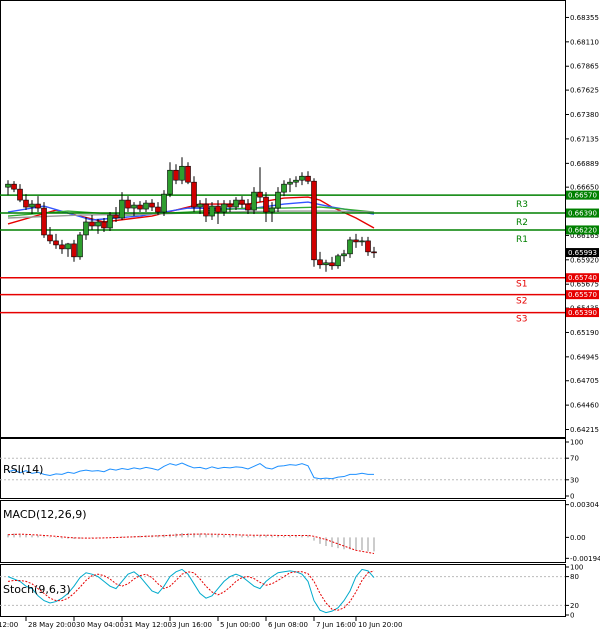 The image size is (600, 632). I want to click on price-tick-label: 0.64215, so click(584, 430).